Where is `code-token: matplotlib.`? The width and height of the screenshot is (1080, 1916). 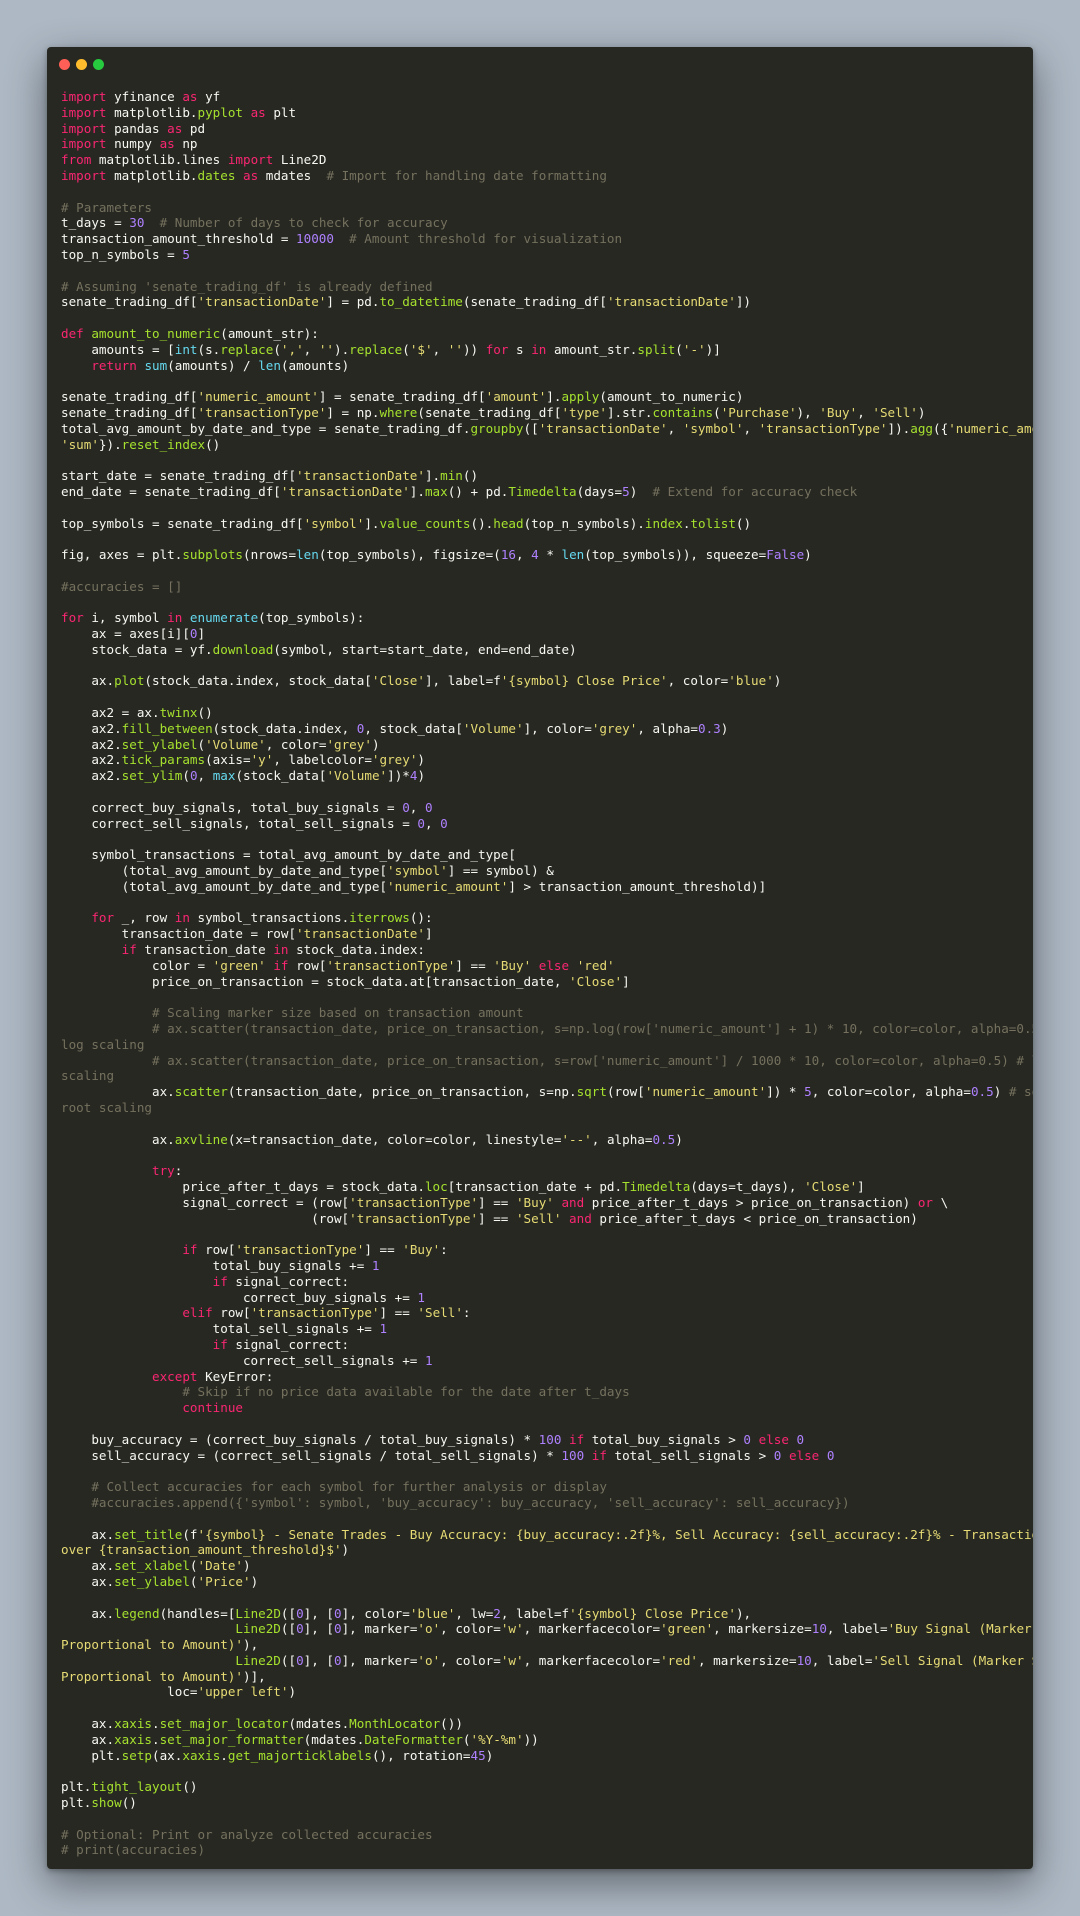 code-token: matplotlib. is located at coordinates (152, 112).